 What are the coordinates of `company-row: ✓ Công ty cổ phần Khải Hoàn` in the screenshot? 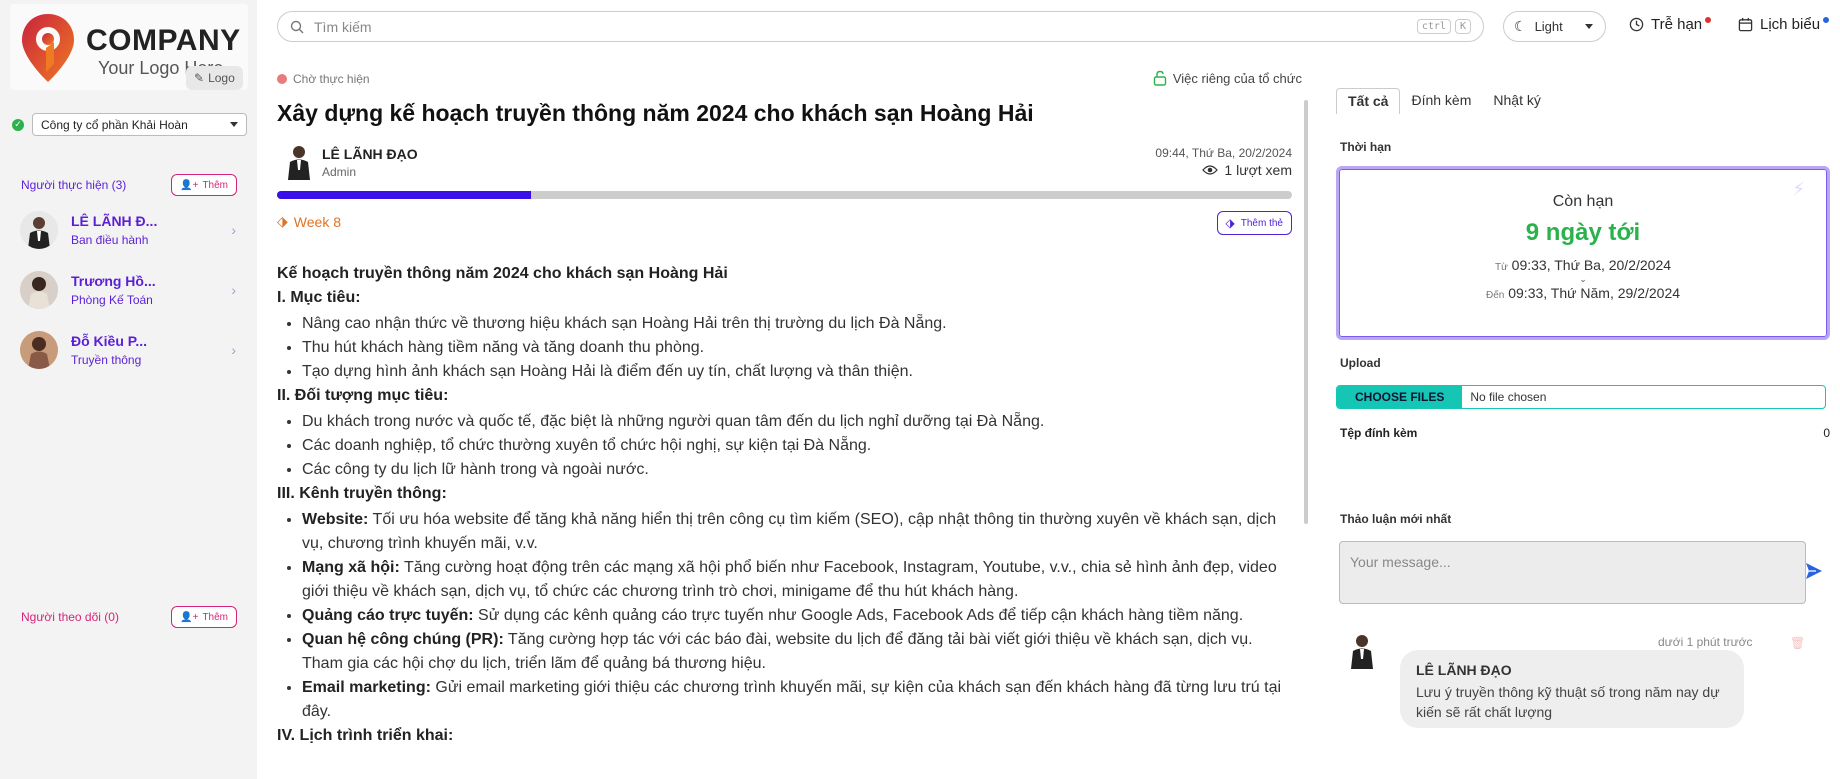 It's located at (129, 124).